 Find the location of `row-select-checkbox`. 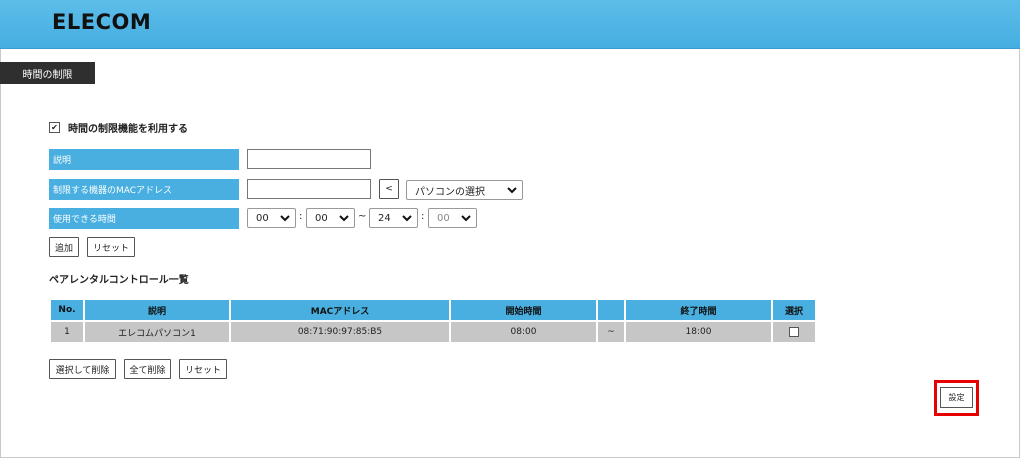

row-select-checkbox is located at coordinates (794, 331).